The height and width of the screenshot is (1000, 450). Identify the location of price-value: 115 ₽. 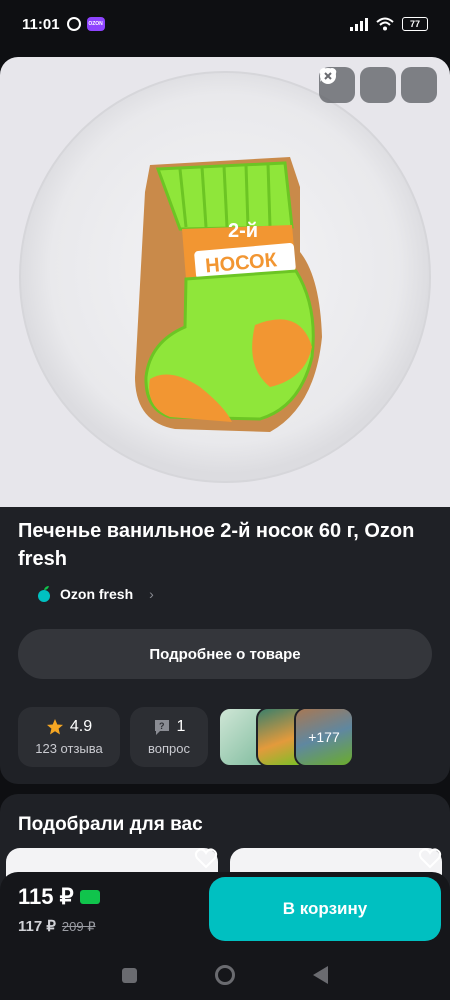
(46, 896).